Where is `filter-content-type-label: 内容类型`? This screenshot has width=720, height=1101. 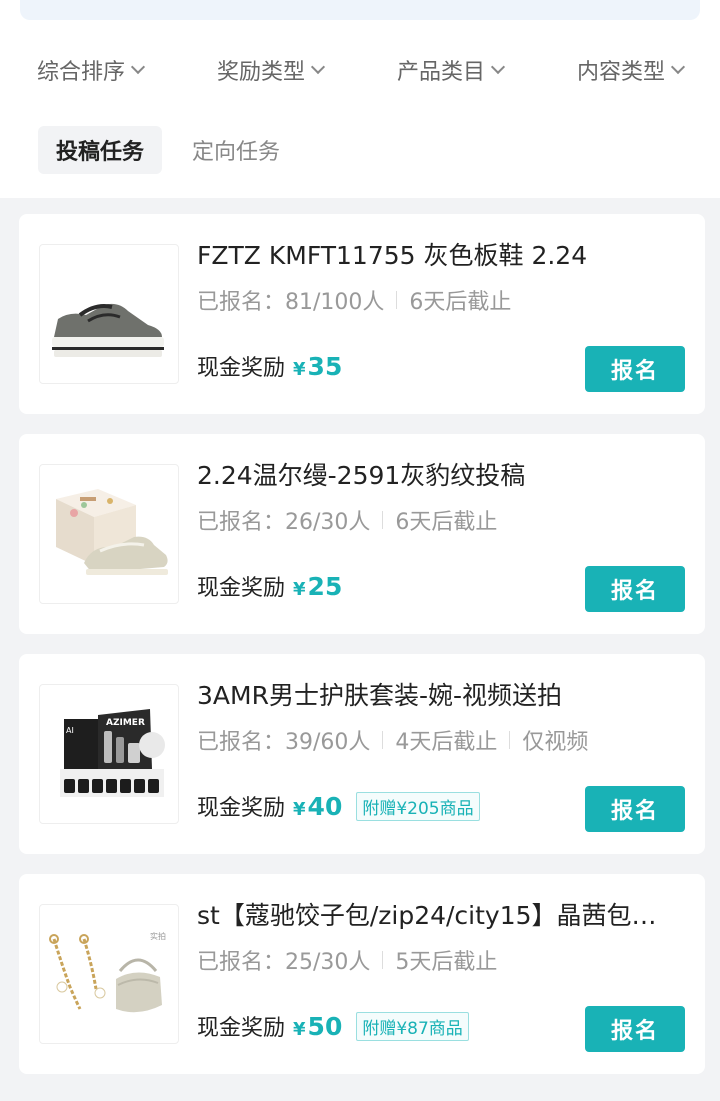 filter-content-type-label: 内容类型 is located at coordinates (620, 72).